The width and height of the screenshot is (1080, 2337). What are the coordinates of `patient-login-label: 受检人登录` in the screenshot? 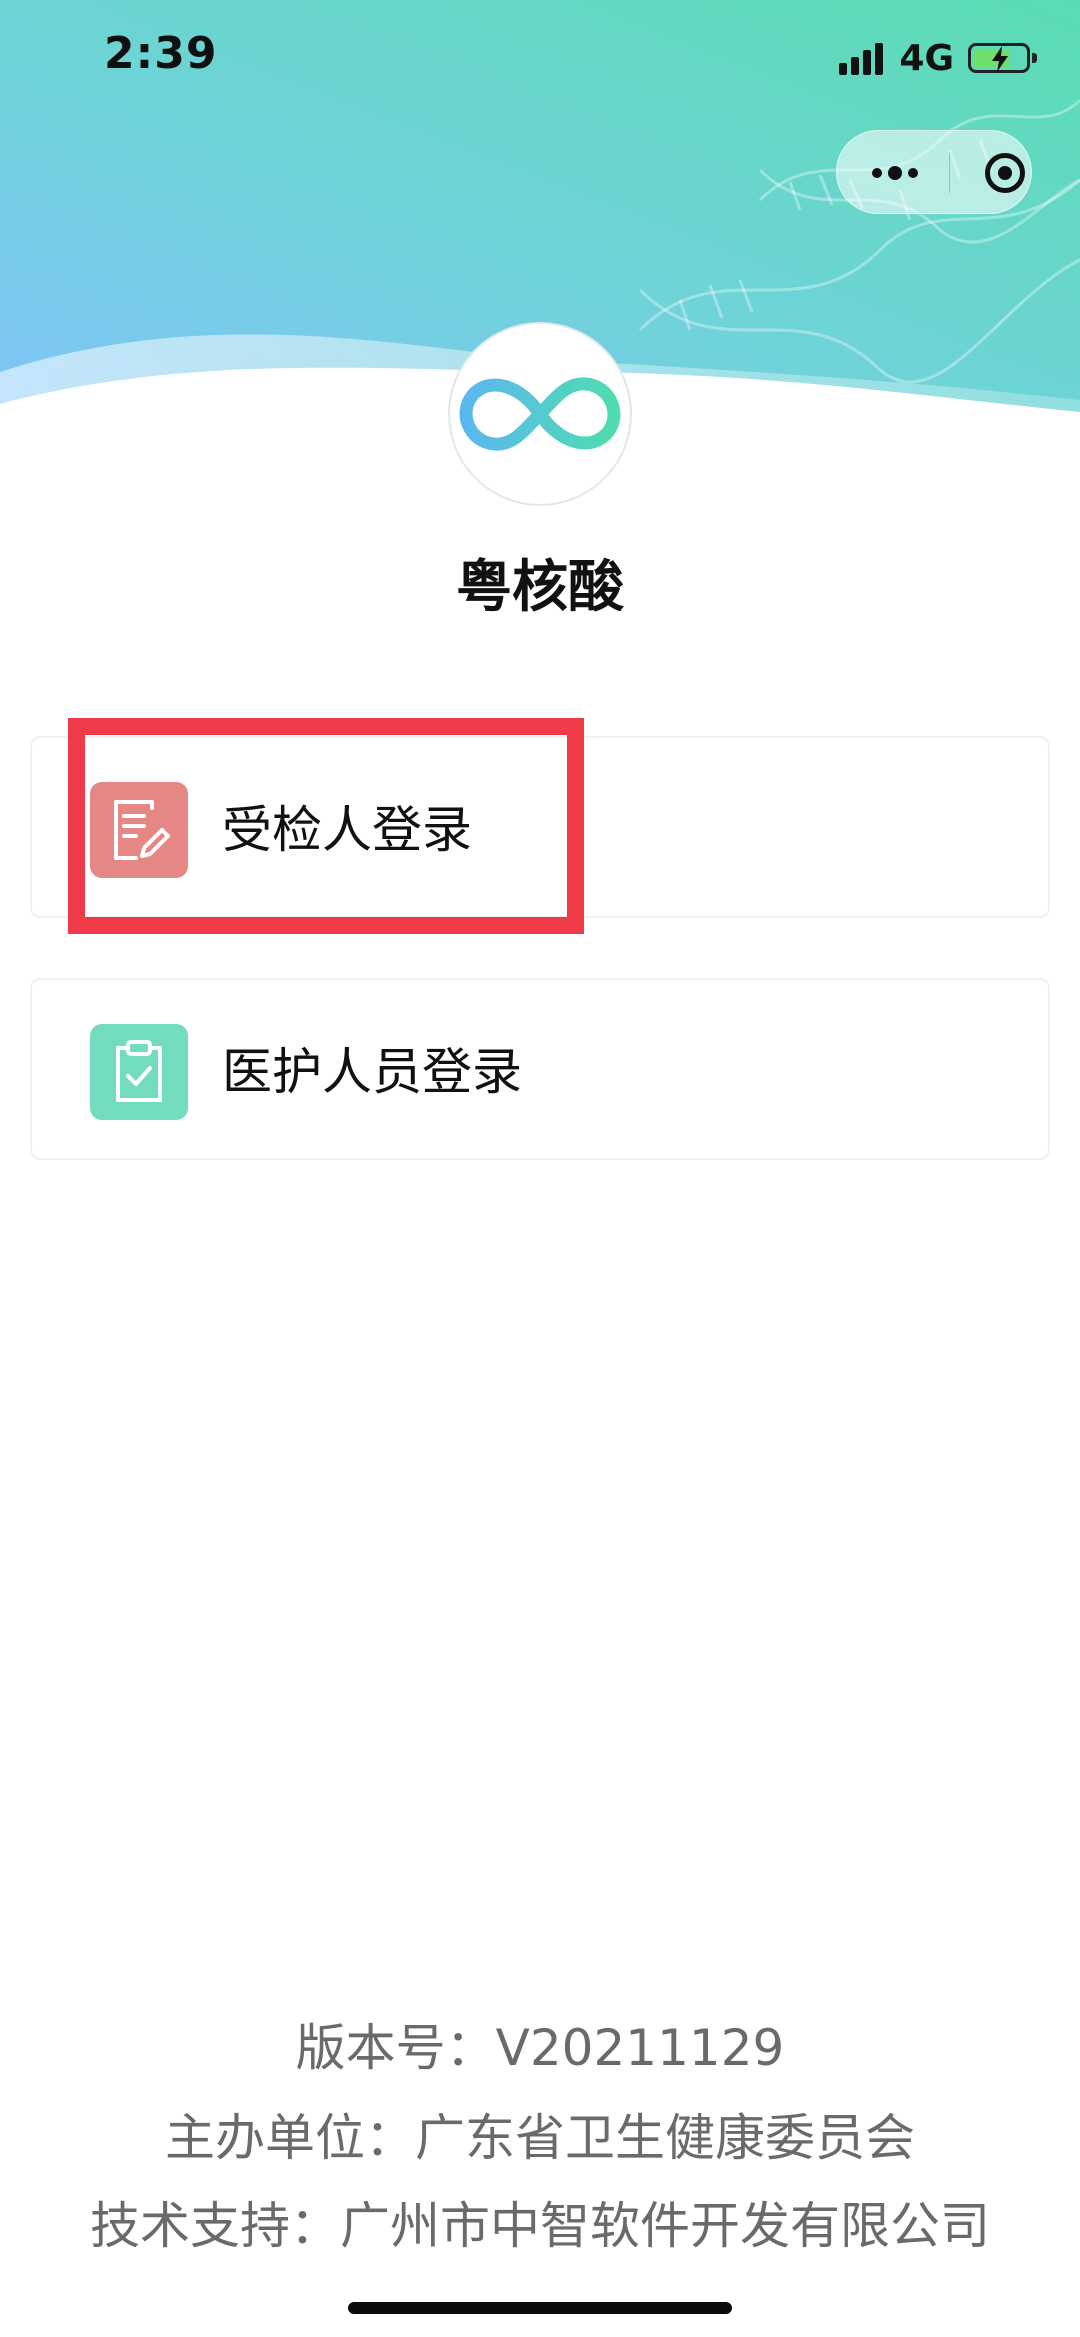 It's located at (347, 830).